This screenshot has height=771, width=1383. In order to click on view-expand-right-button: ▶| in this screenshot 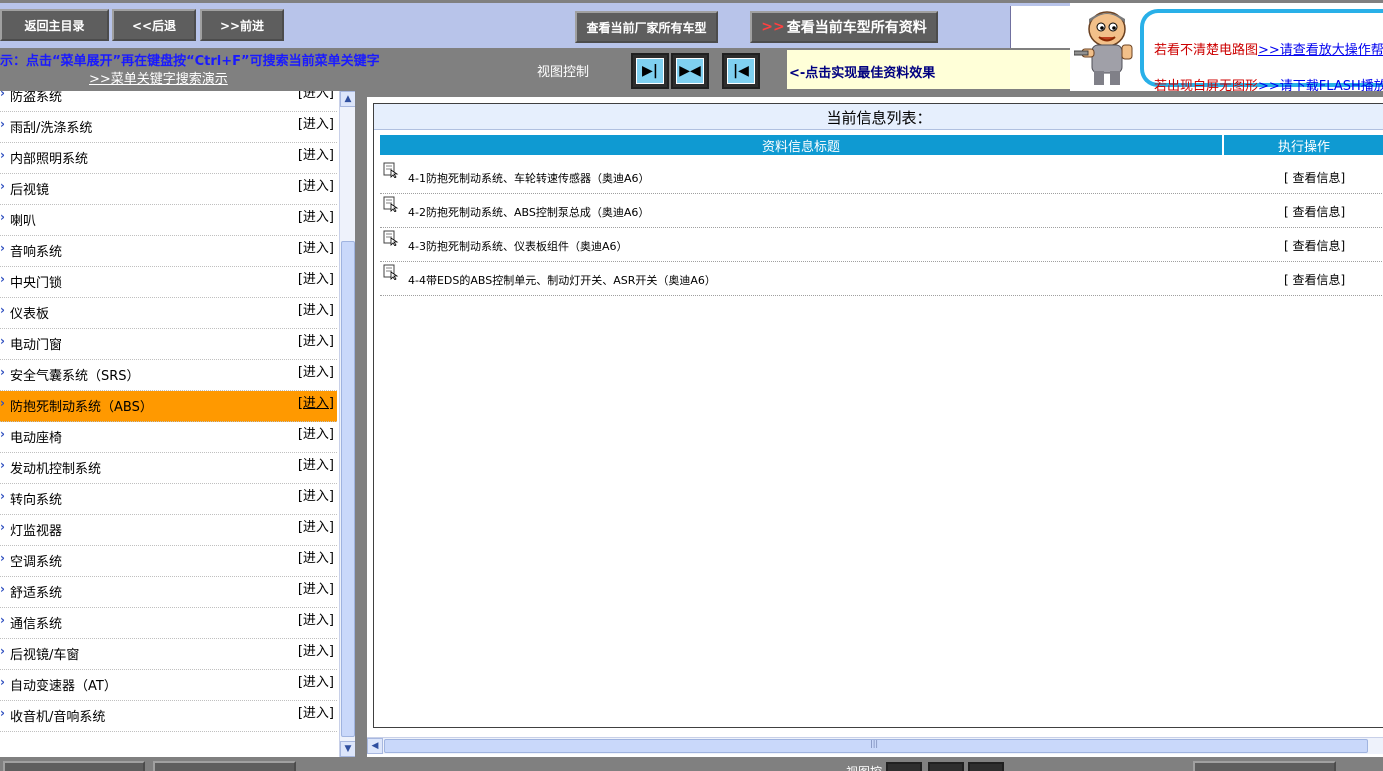, I will do `click(650, 71)`.